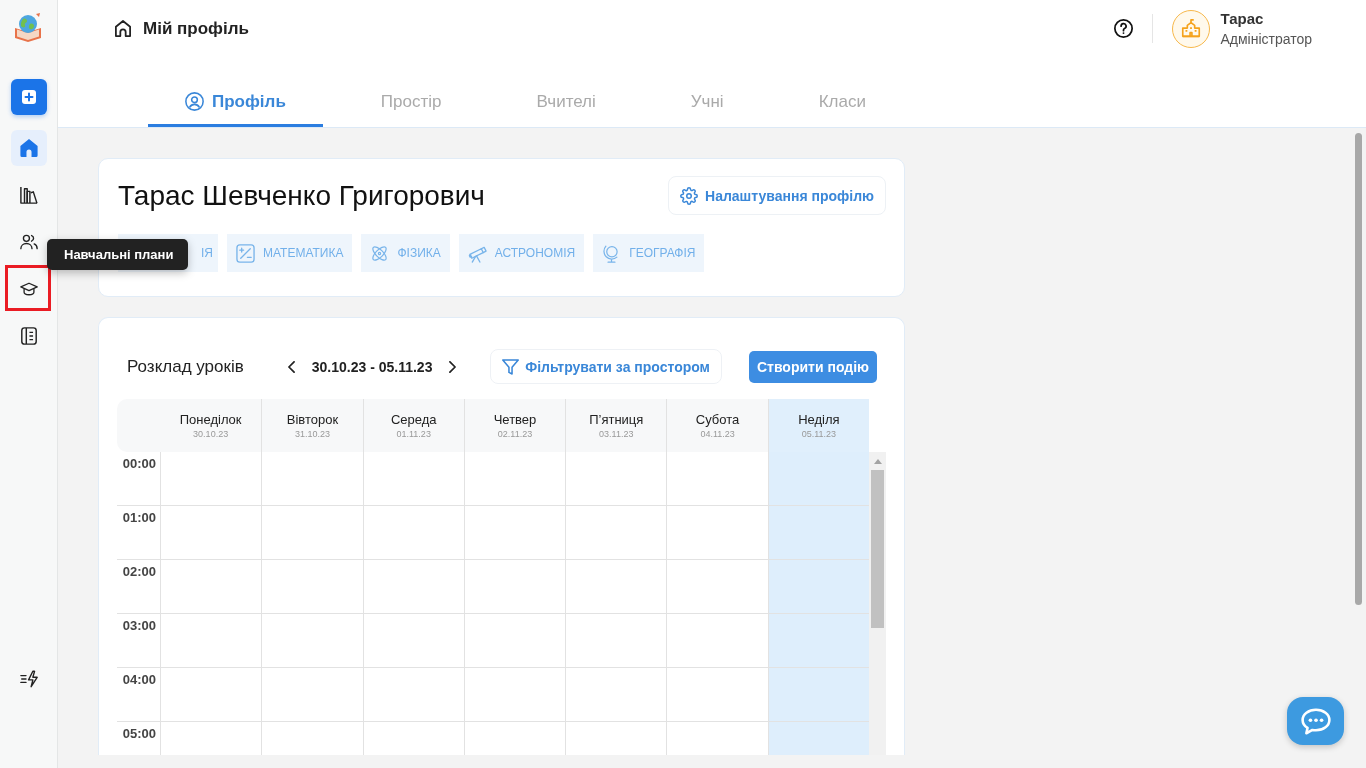 Image resolution: width=1366 pixels, height=768 pixels. I want to click on plus-minus-square-icon, so click(245, 253).